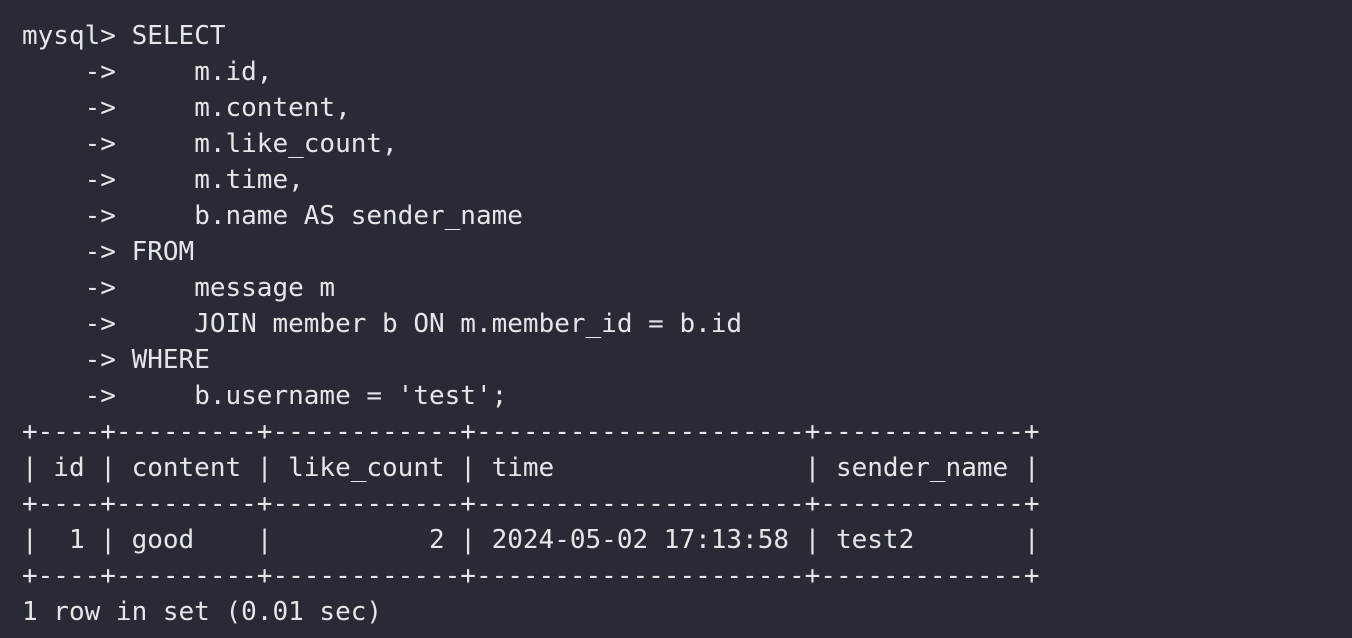 The height and width of the screenshot is (638, 1352). What do you see at coordinates (163, 252) in the screenshot?
I see `query-text: FROM` at bounding box center [163, 252].